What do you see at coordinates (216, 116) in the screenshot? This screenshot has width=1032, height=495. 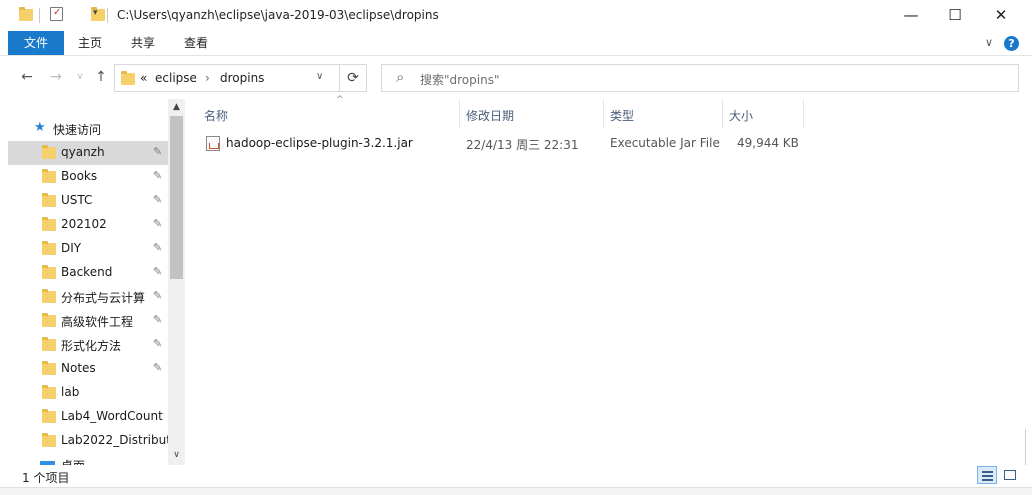 I see `column-label: 名称` at bounding box center [216, 116].